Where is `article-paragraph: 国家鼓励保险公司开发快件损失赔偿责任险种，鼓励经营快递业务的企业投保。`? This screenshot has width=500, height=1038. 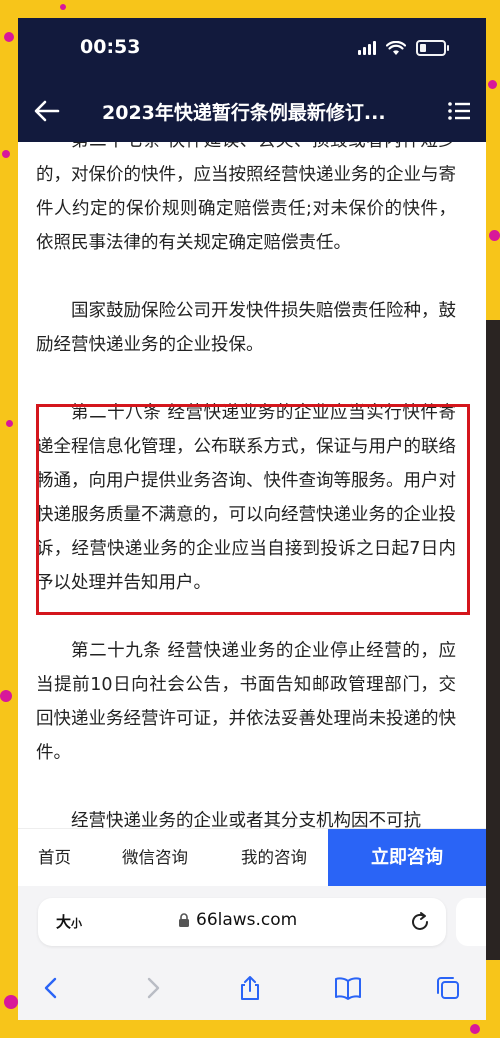
article-paragraph: 国家鼓励保险公司开发快件损失赔偿责任险种，鼓励经营快递业务的企业投保。 is located at coordinates (246, 328).